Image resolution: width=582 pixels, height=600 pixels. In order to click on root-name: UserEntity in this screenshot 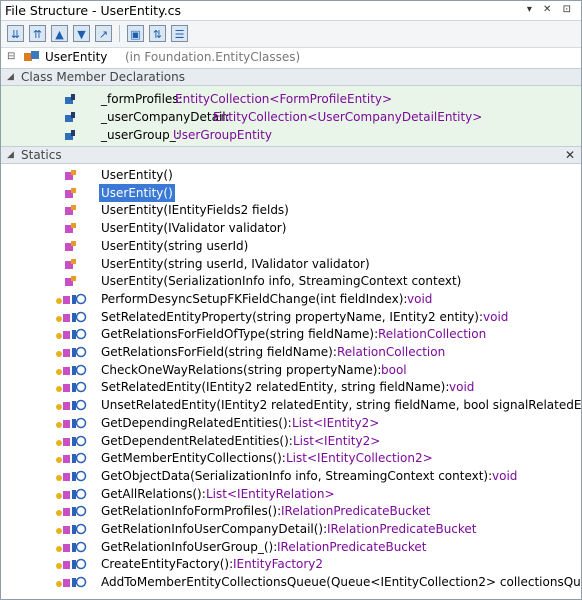, I will do `click(76, 57)`.